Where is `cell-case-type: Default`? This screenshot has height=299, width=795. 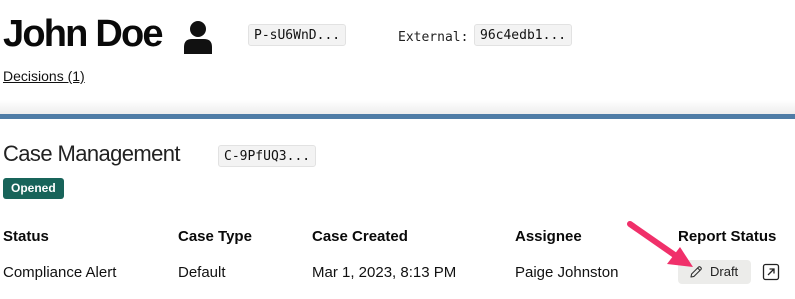 cell-case-type: Default is located at coordinates (202, 272).